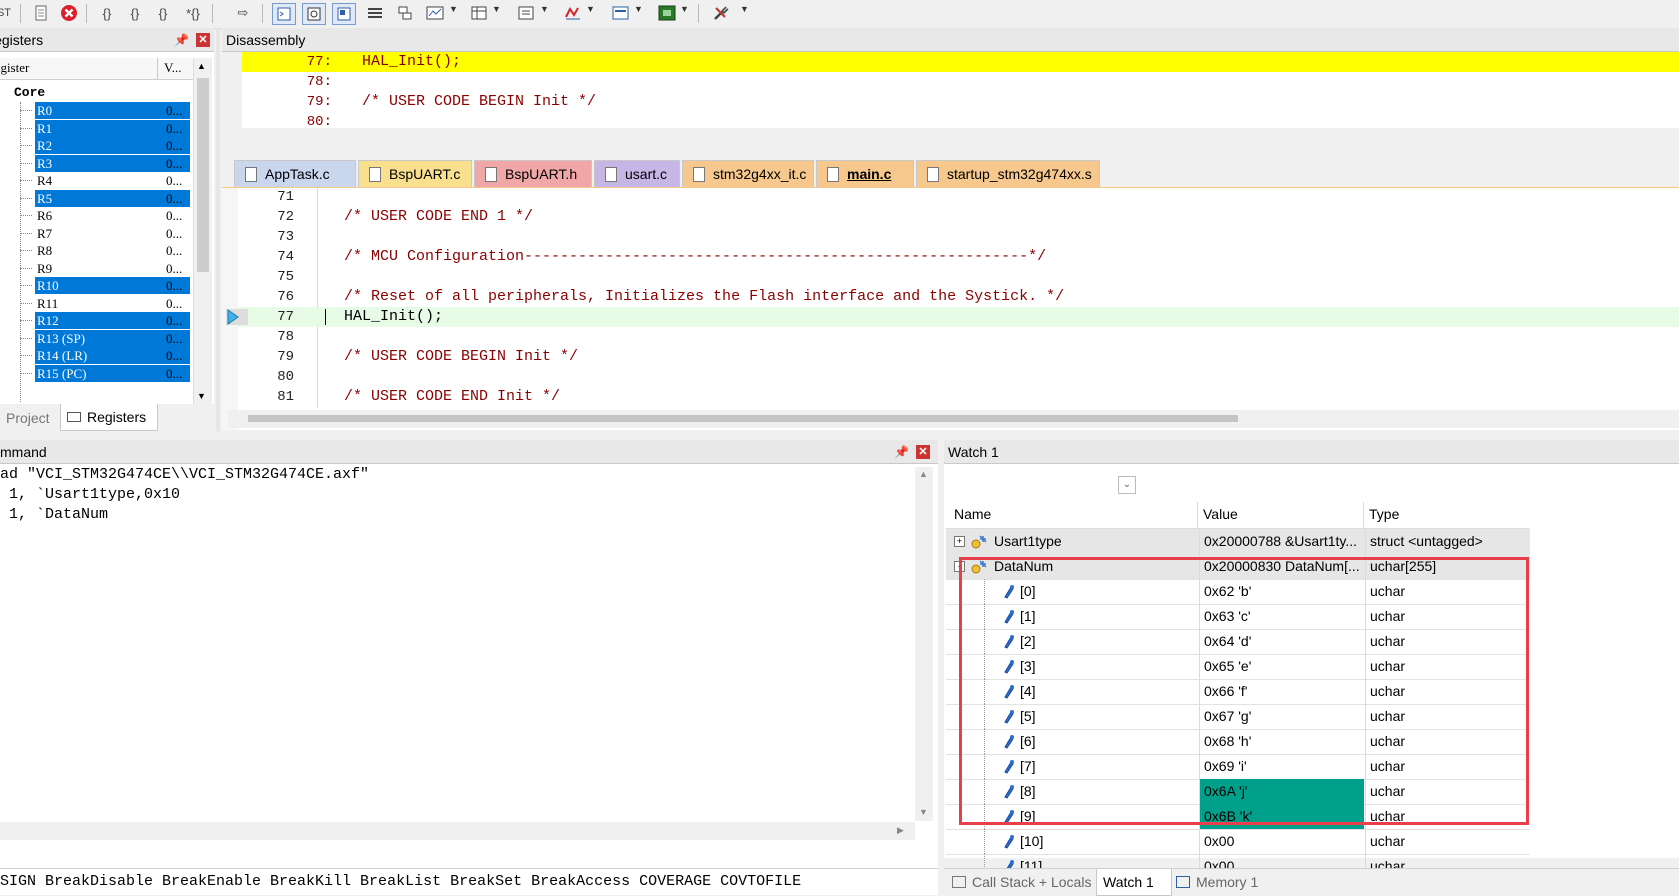 This screenshot has width=1679, height=896. I want to click on memory-window-icon, so click(479, 13).